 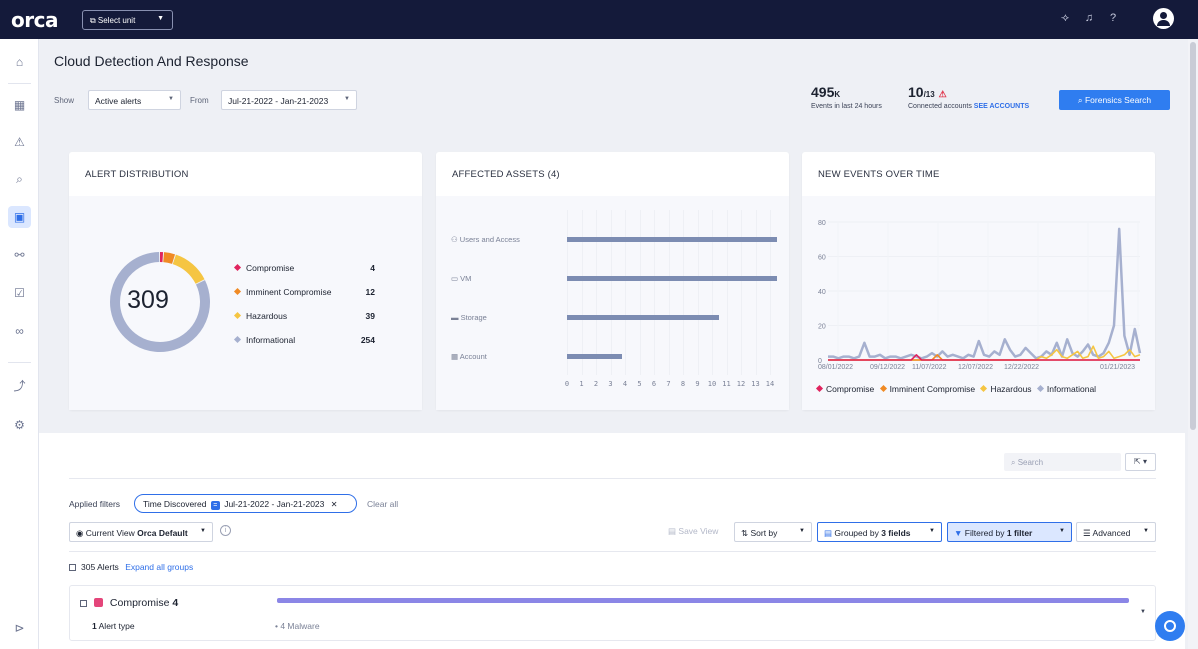 What do you see at coordinates (382, 504) in the screenshot?
I see `clear-all-link: Clear all` at bounding box center [382, 504].